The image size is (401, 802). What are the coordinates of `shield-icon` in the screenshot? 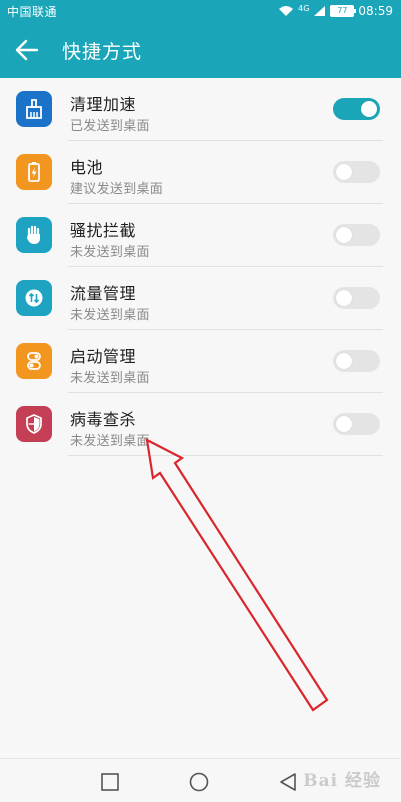 It's located at (34, 424).